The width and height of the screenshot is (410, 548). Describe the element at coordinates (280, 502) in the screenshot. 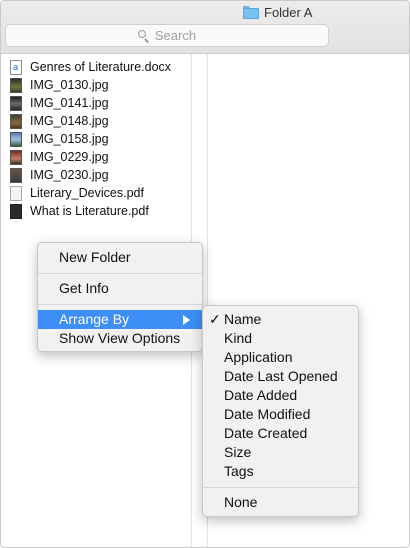

I see `submenu-item-none: None` at that location.